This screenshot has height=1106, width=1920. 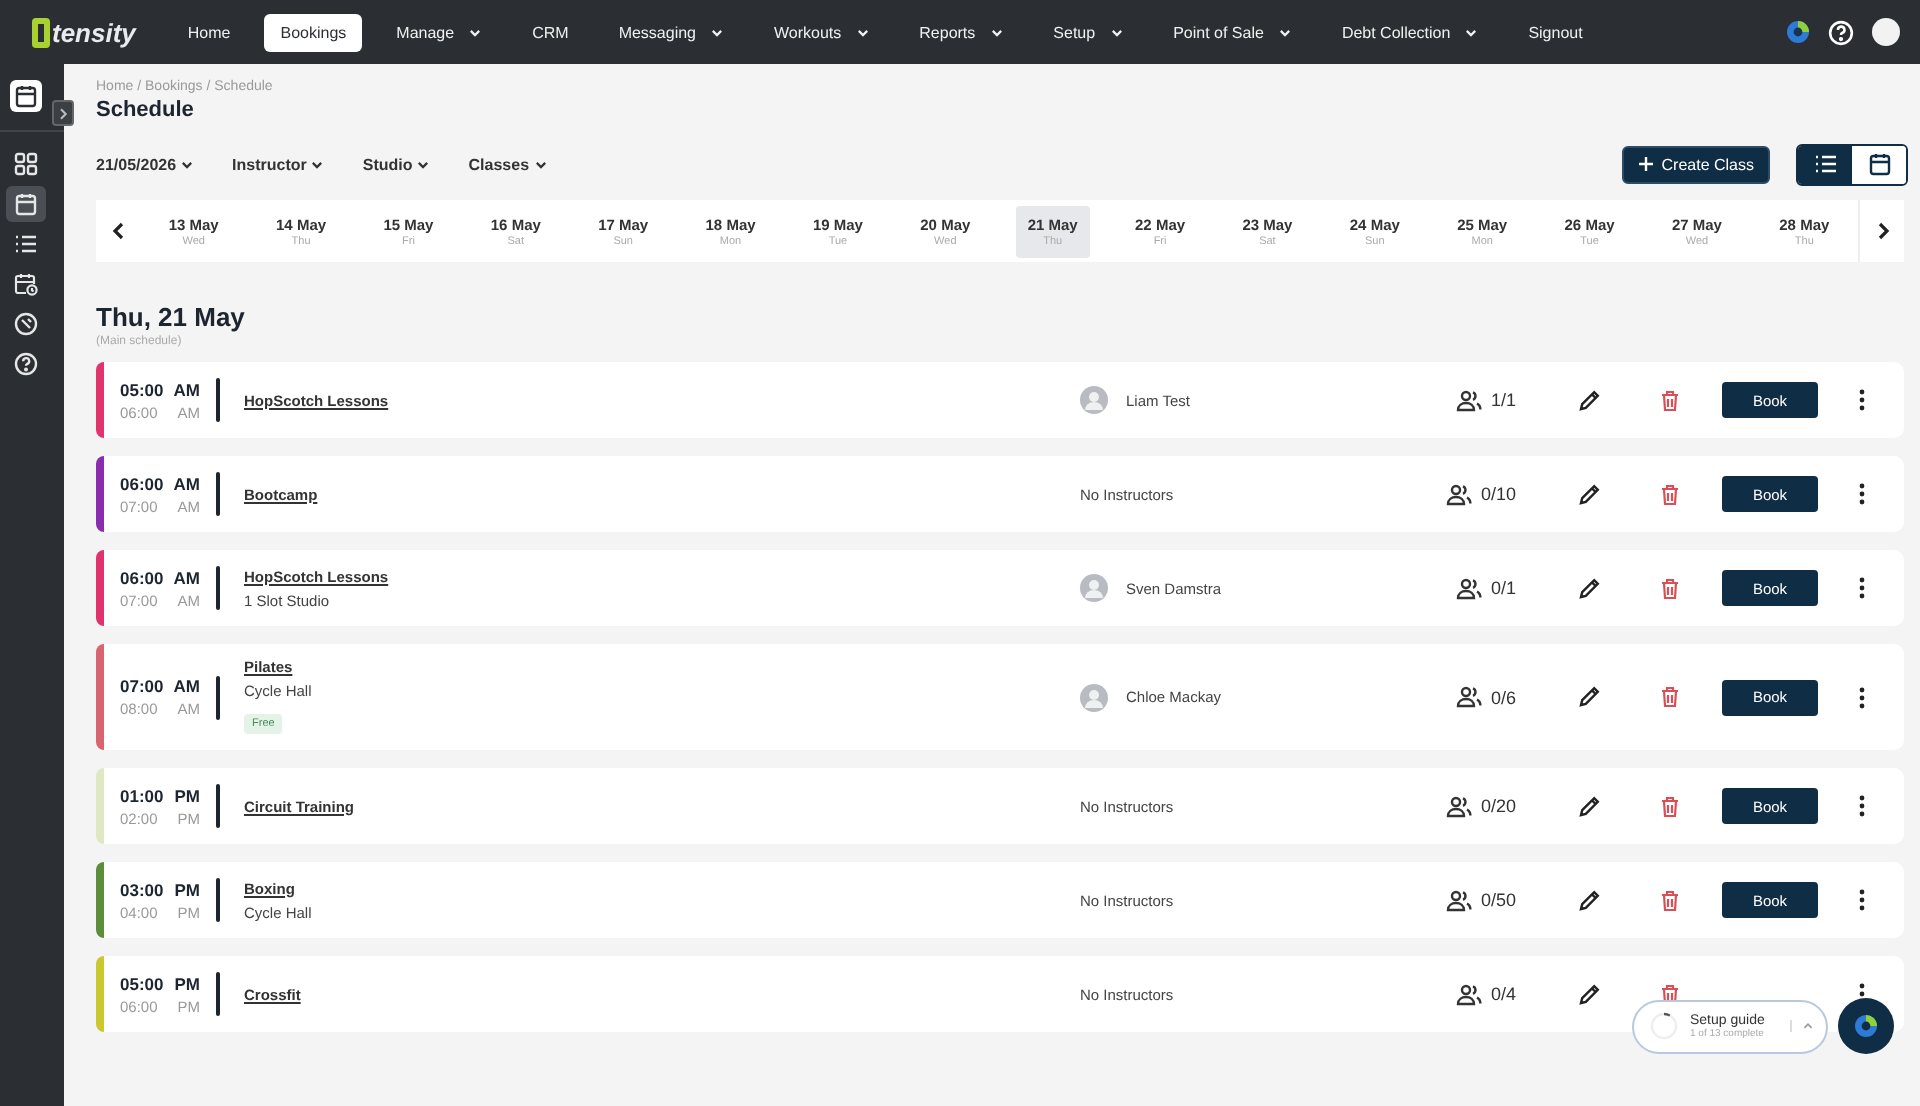 I want to click on filter-dropdown: 21/05/2026, so click(x=145, y=164).